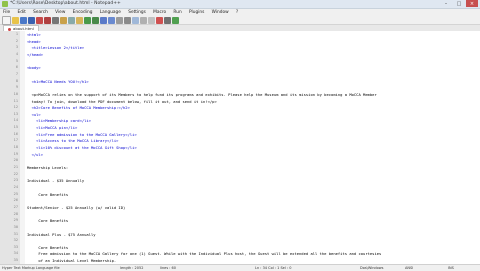  I want to click on line-number: 15, so click(15, 127).